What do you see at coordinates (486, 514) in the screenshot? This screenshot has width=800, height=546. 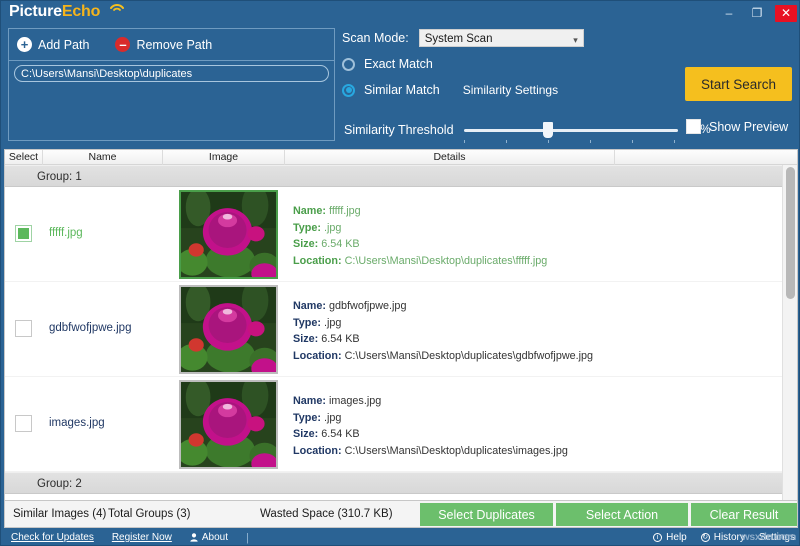 I see `select-duplicates-button: Select Duplicates` at bounding box center [486, 514].